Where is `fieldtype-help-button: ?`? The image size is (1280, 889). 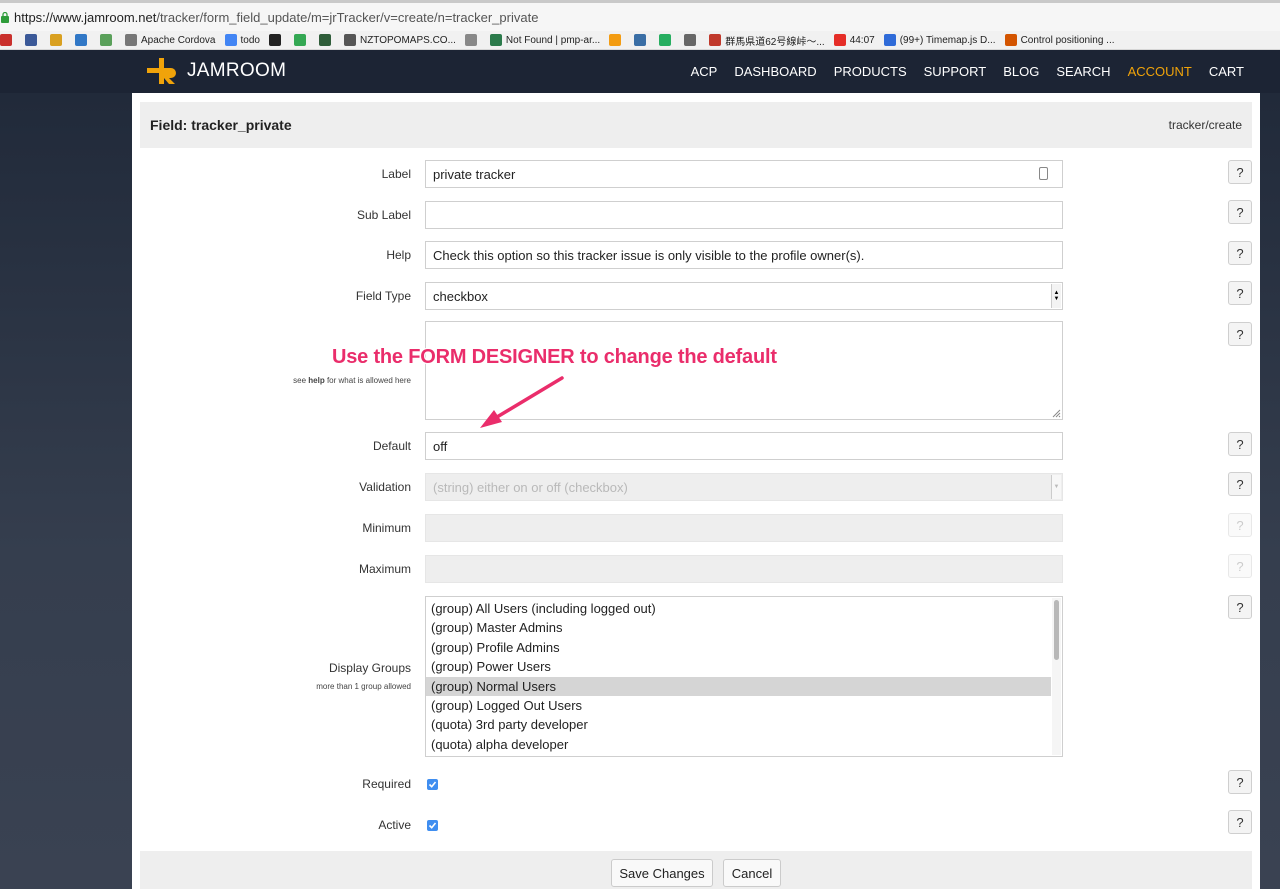
fieldtype-help-button: ? is located at coordinates (1240, 293).